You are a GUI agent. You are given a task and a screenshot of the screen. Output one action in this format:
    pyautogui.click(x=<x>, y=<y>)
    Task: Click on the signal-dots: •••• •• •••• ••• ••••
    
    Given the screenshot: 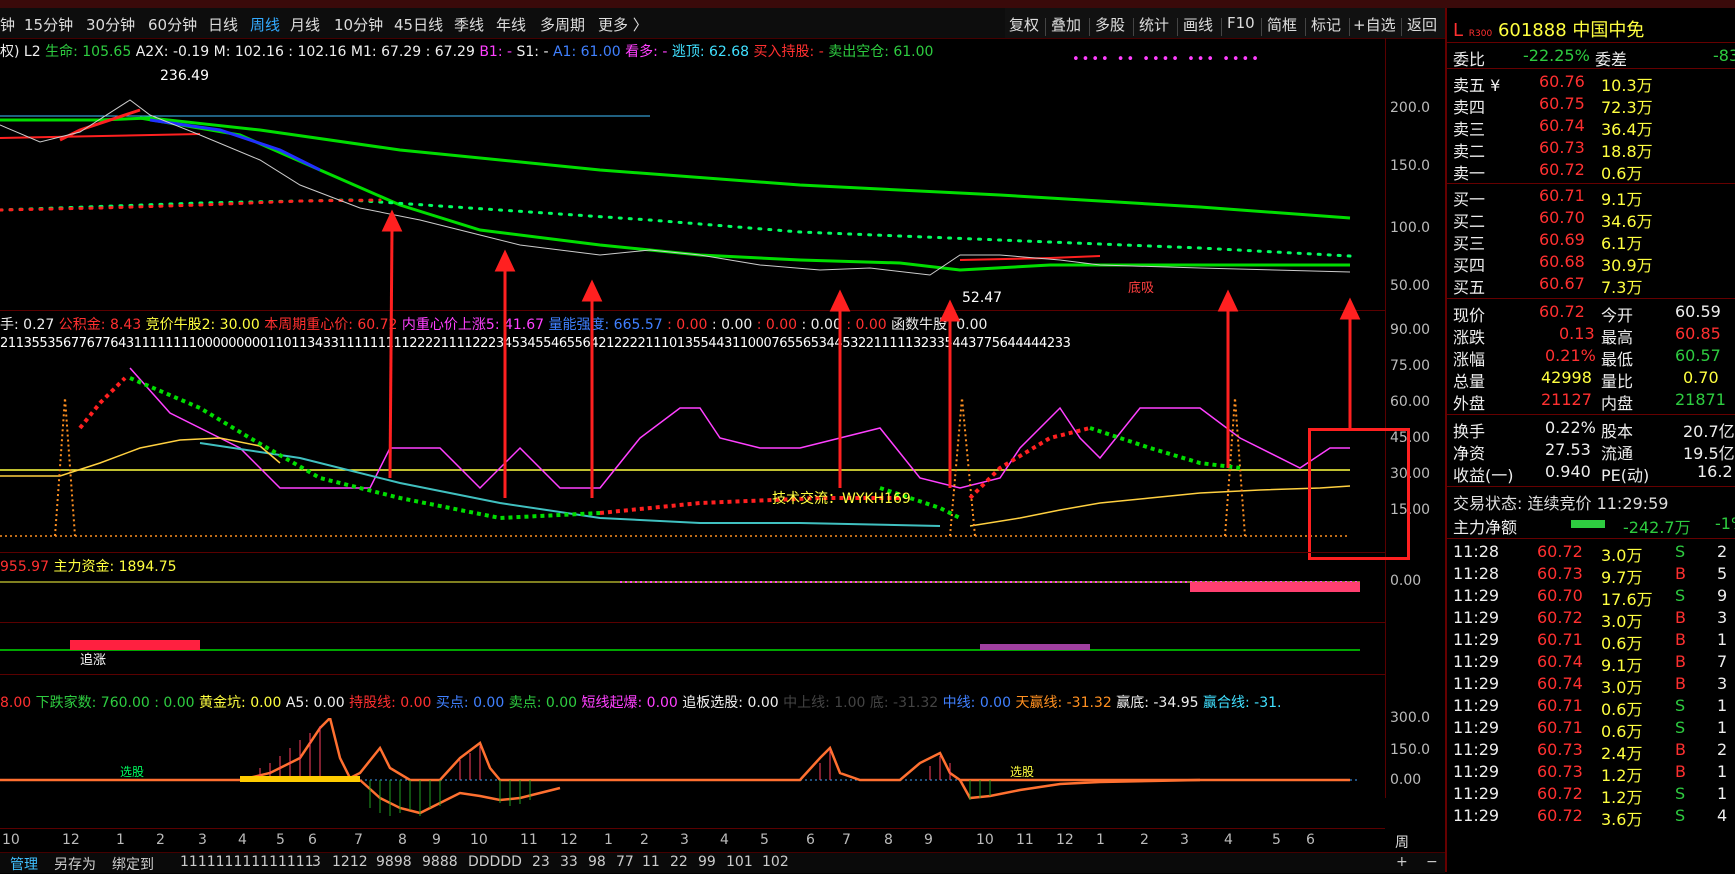 What is the action you would take?
    pyautogui.click(x=1166, y=59)
    